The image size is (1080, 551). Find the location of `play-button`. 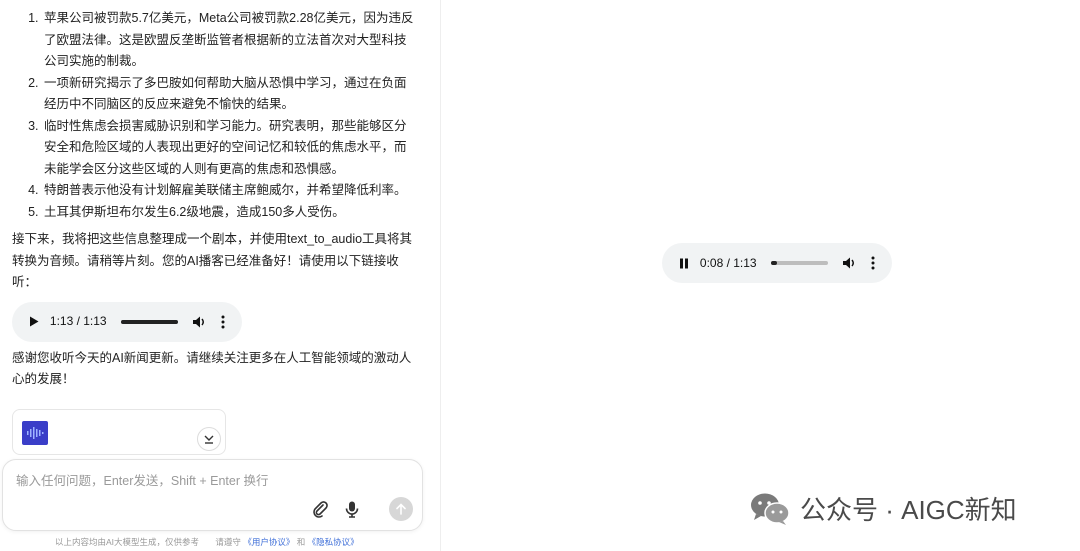

play-button is located at coordinates (34, 322).